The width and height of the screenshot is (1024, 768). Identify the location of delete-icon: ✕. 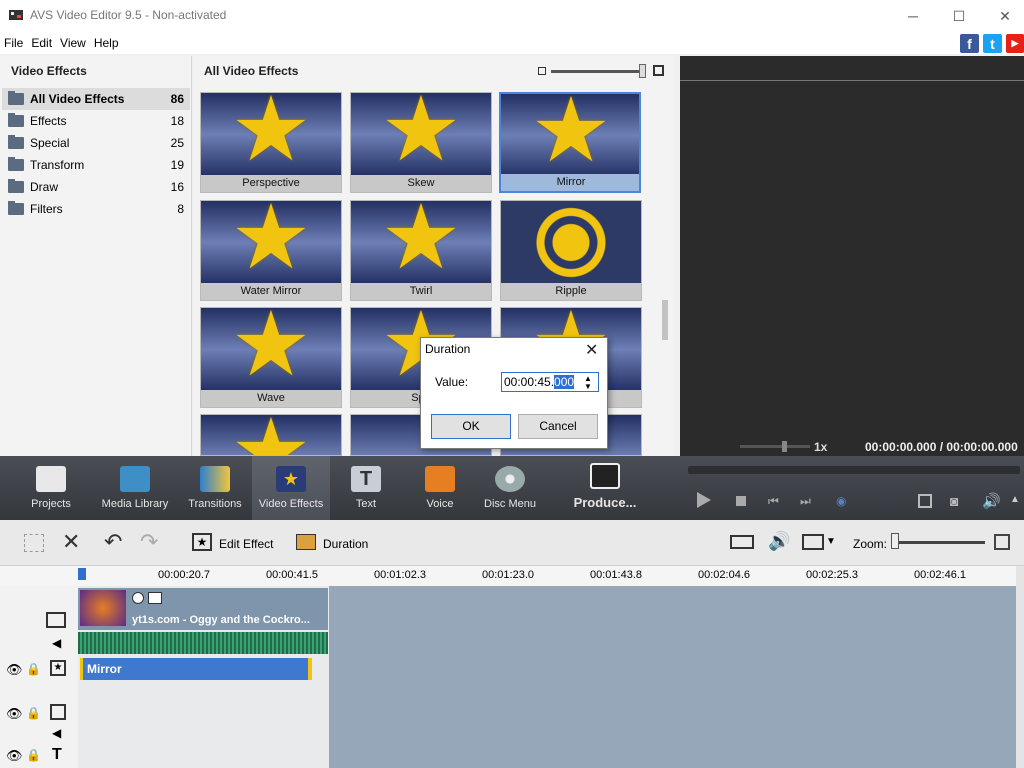
(71, 542).